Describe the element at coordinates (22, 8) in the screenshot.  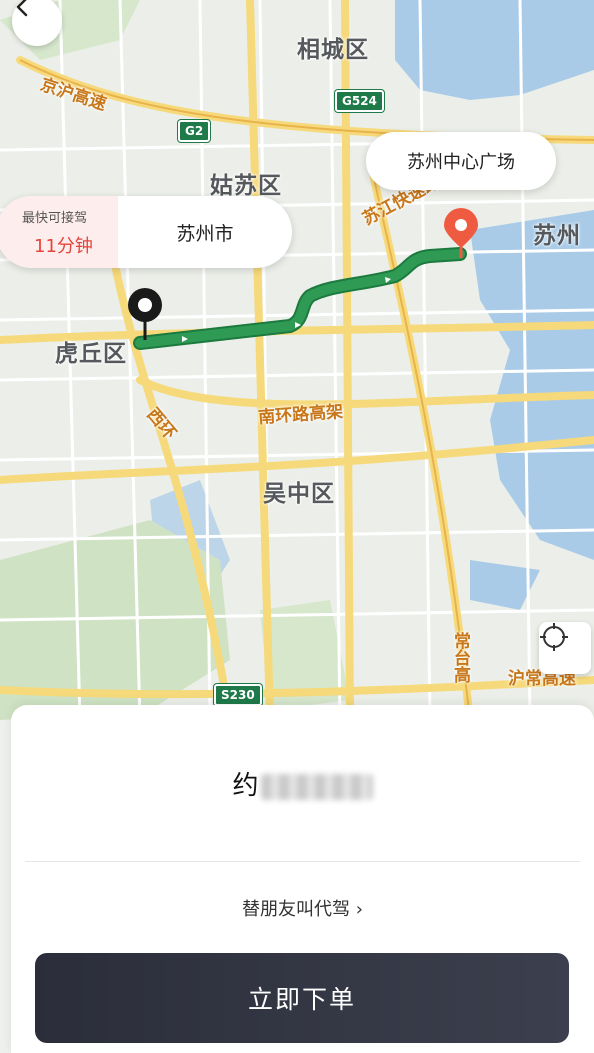
I see `chevron-left-icon` at that location.